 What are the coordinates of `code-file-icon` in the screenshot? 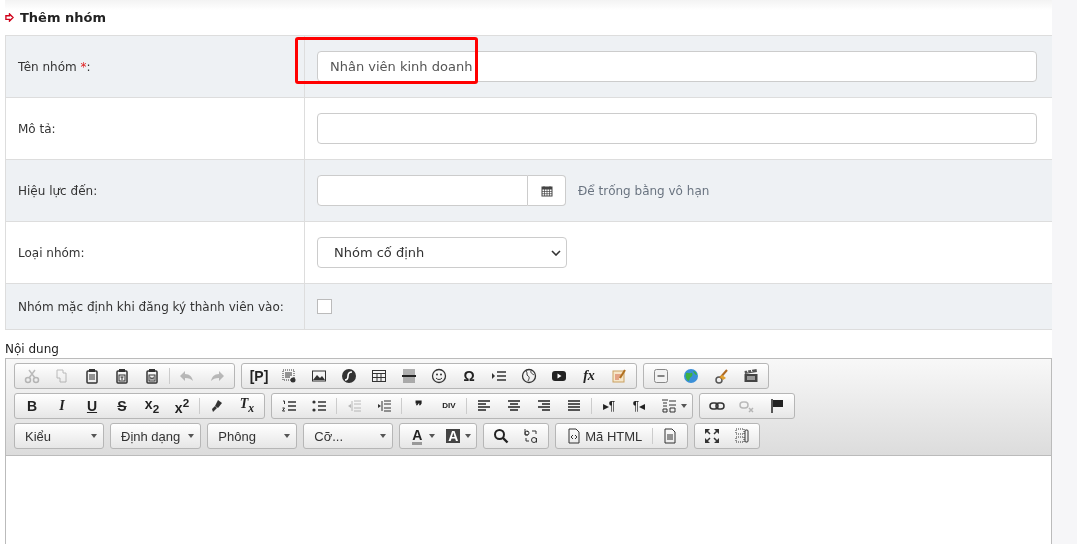 It's located at (574, 436).